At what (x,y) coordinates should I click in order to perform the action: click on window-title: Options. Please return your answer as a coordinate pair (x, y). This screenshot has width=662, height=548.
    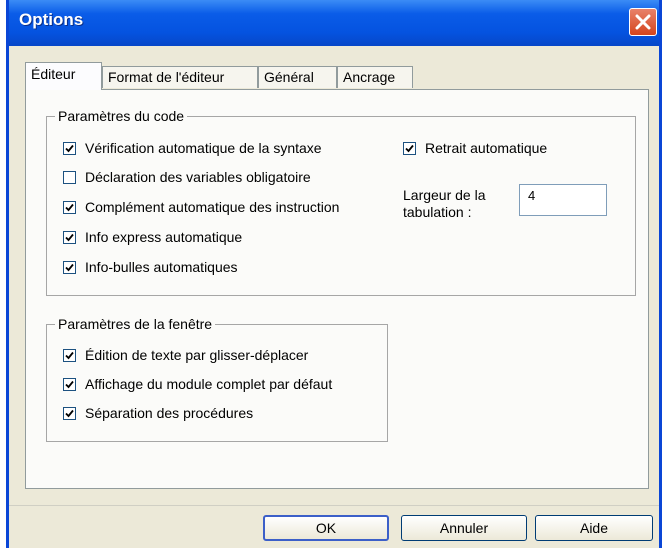
    Looking at the image, I should click on (51, 19).